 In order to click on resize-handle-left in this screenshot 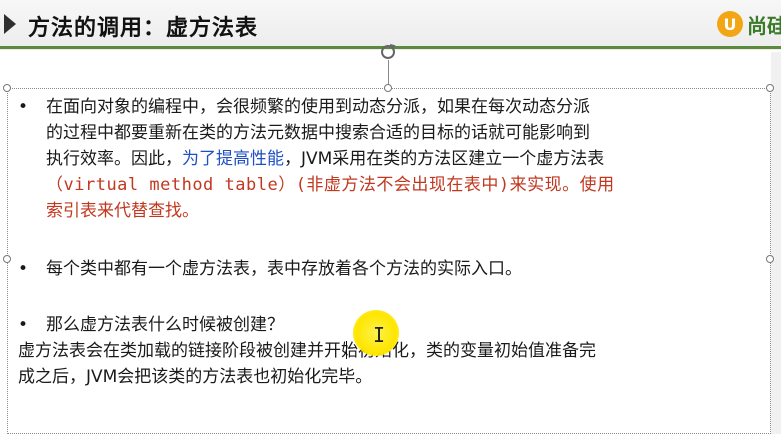, I will do `click(7, 259)`.